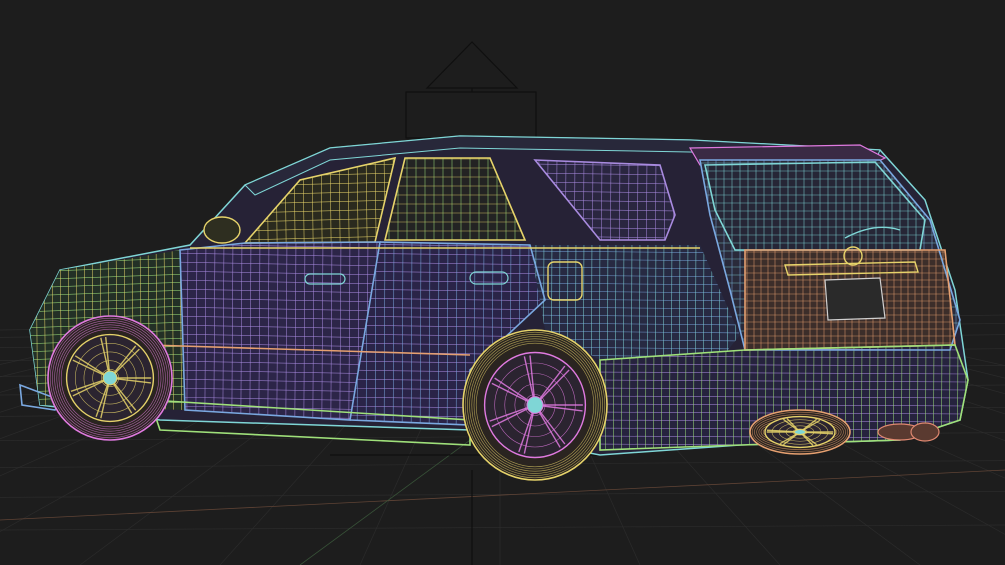  Describe the element at coordinates (855, 299) in the screenshot. I see `license-plate` at that location.